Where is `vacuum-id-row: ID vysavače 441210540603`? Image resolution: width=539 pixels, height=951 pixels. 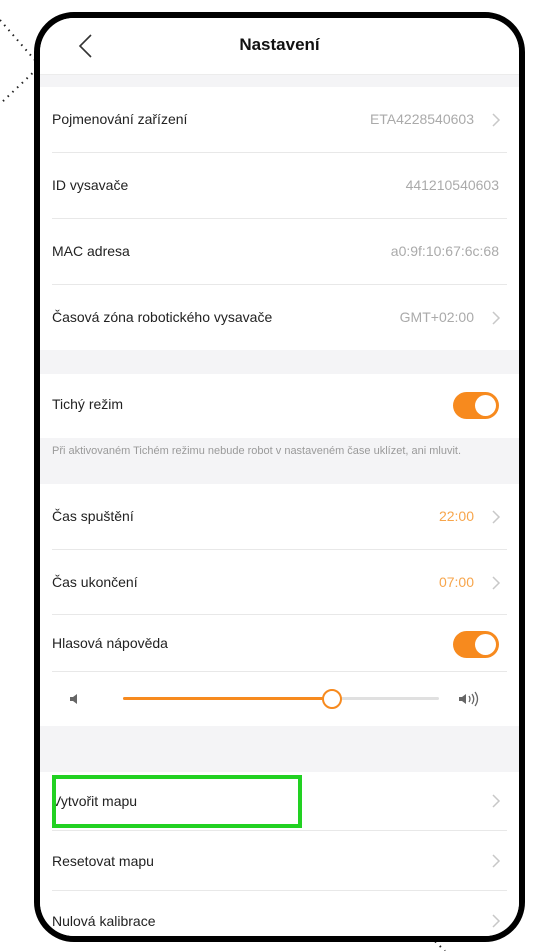 vacuum-id-row: ID vysavače 441210540603 is located at coordinates (279, 185).